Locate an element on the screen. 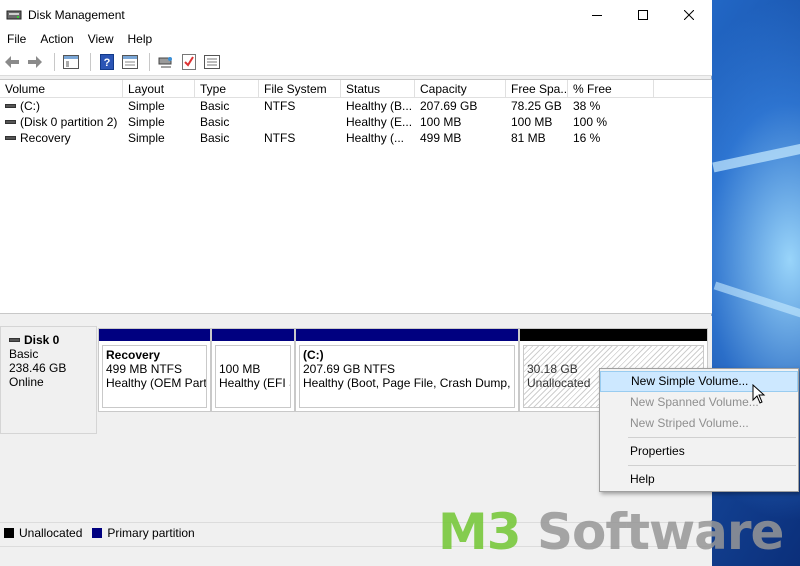 This screenshot has width=800, height=566. column-header-layout: Layout is located at coordinates (159, 89).